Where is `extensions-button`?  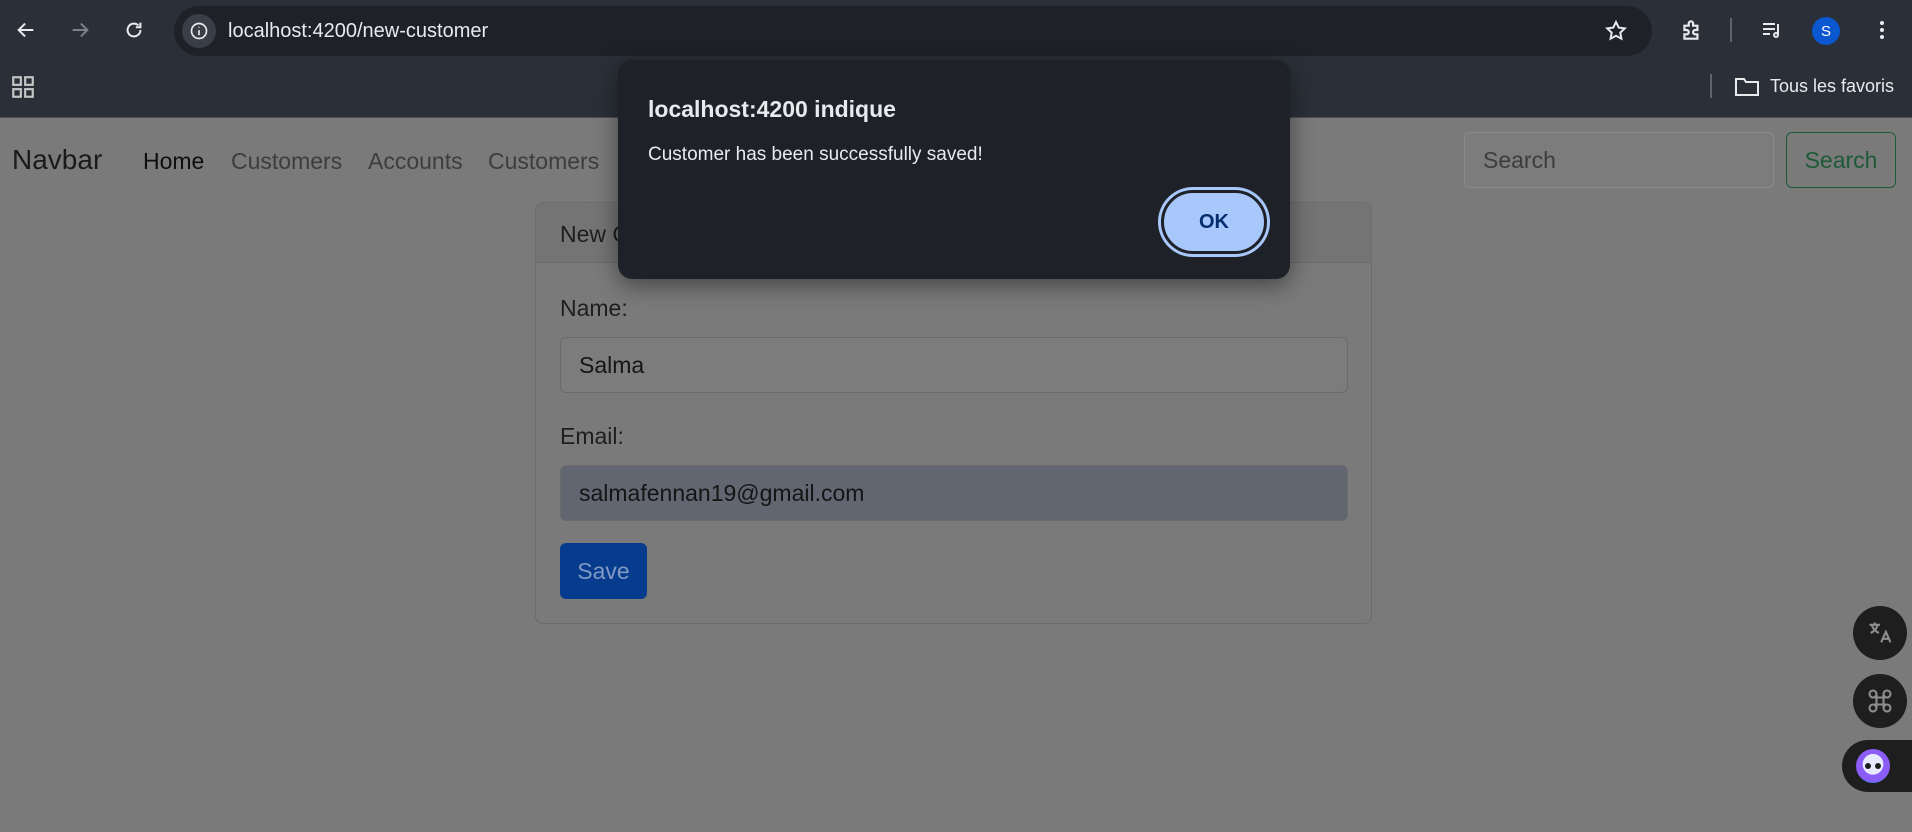 extensions-button is located at coordinates (1692, 30).